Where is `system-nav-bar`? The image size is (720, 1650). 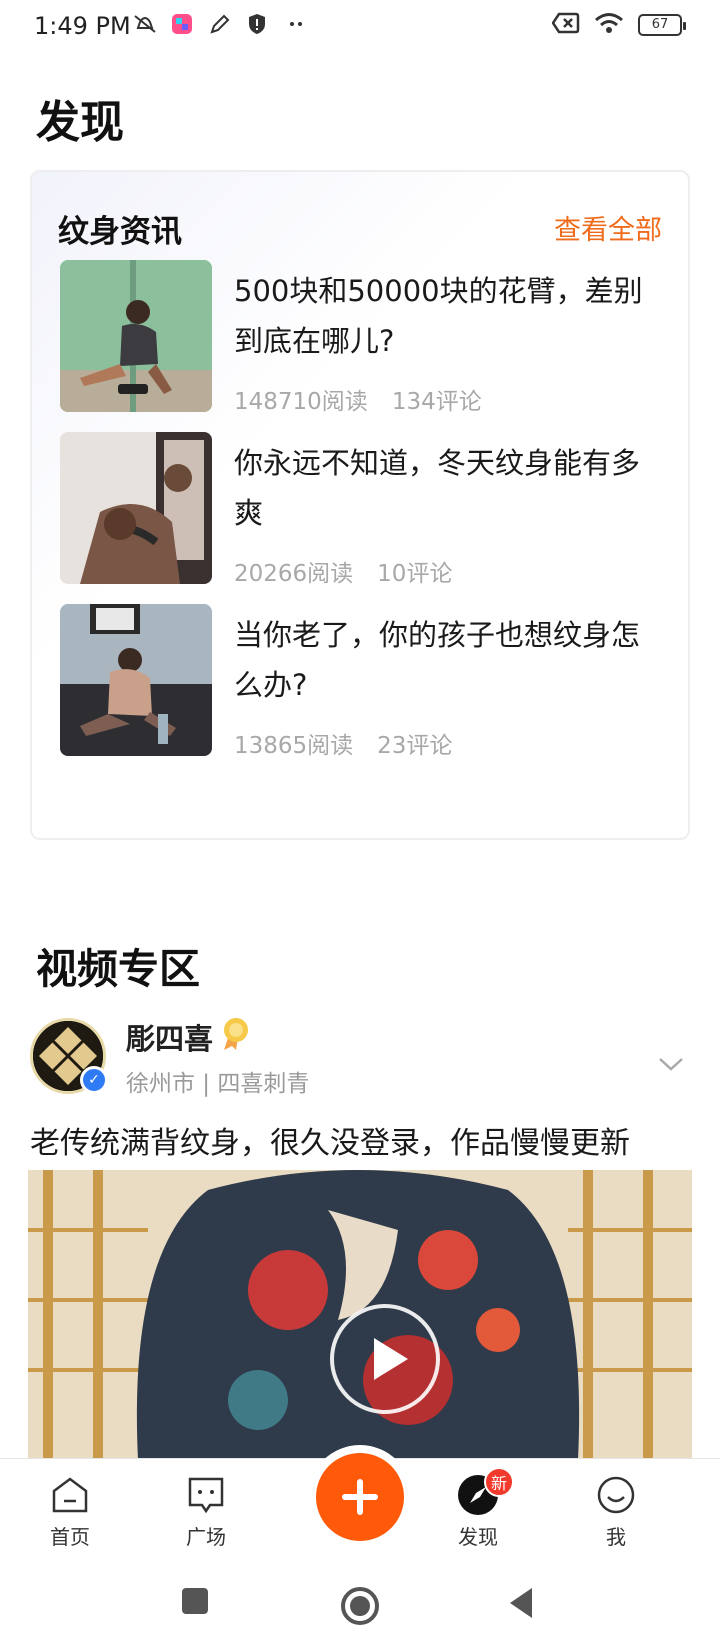 system-nav-bar is located at coordinates (360, 1609).